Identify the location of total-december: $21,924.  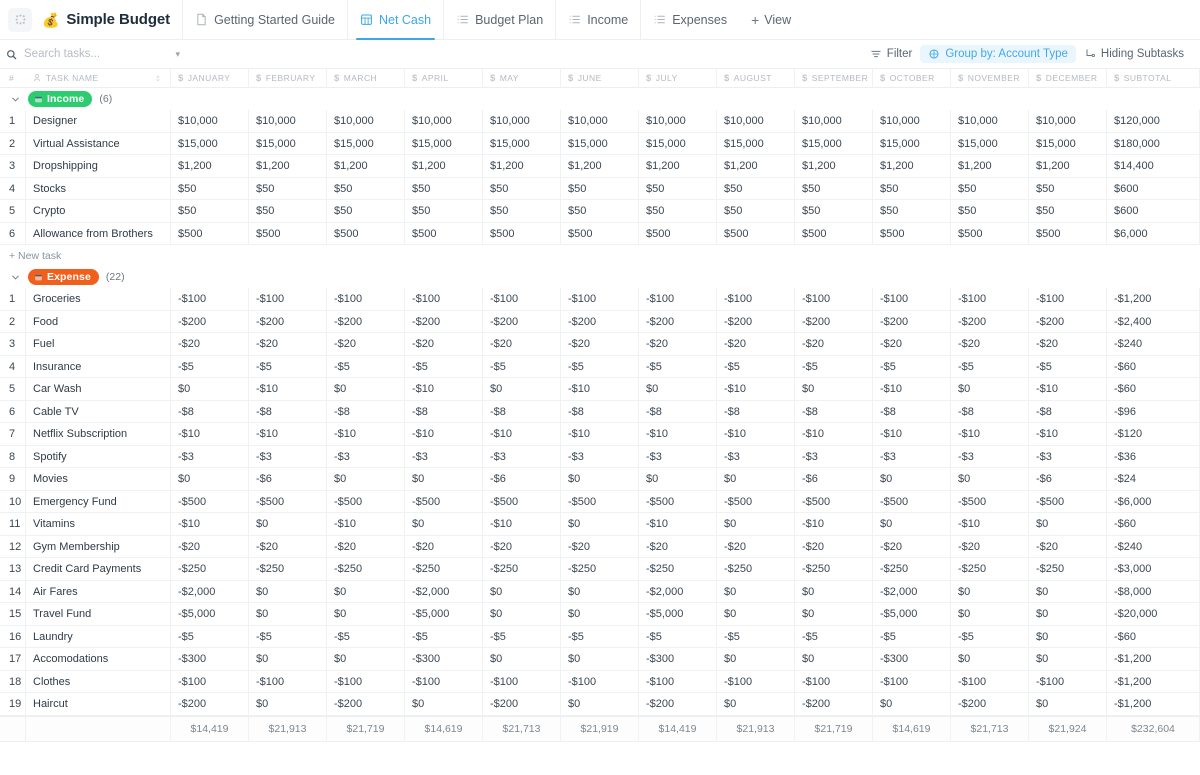
(1068, 729).